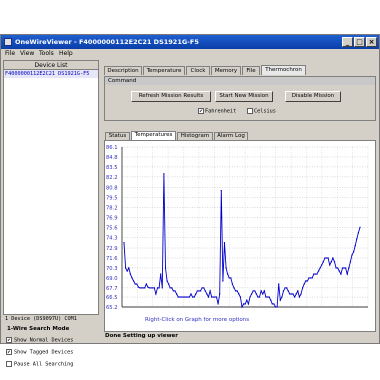 The width and height of the screenshot is (380, 380). I want to click on y-tick-label: 75.6, so click(112, 228).